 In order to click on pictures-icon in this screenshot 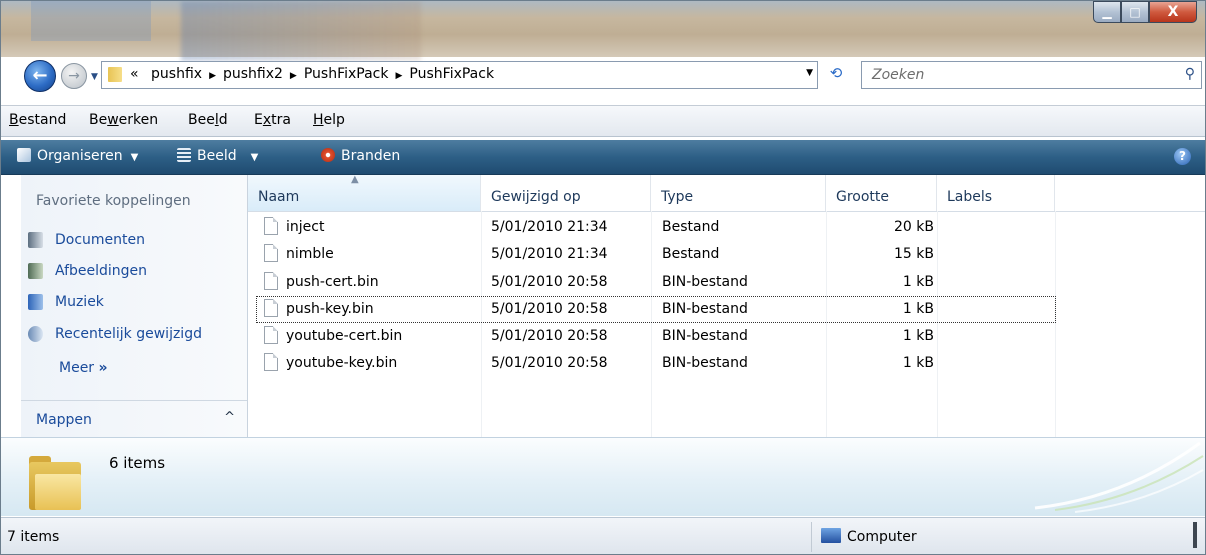, I will do `click(35, 271)`.